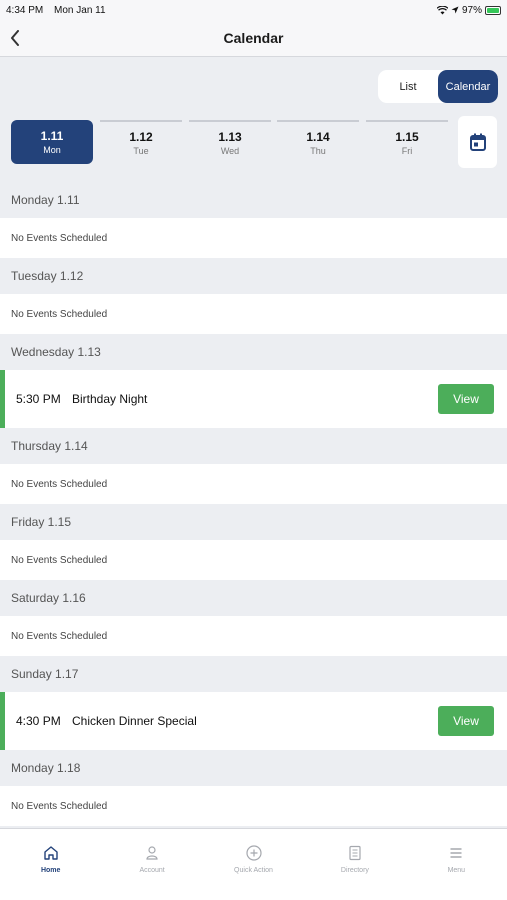 The image size is (507, 900). What do you see at coordinates (253, 200) in the screenshot?
I see `day-header: Monday 1.11` at bounding box center [253, 200].